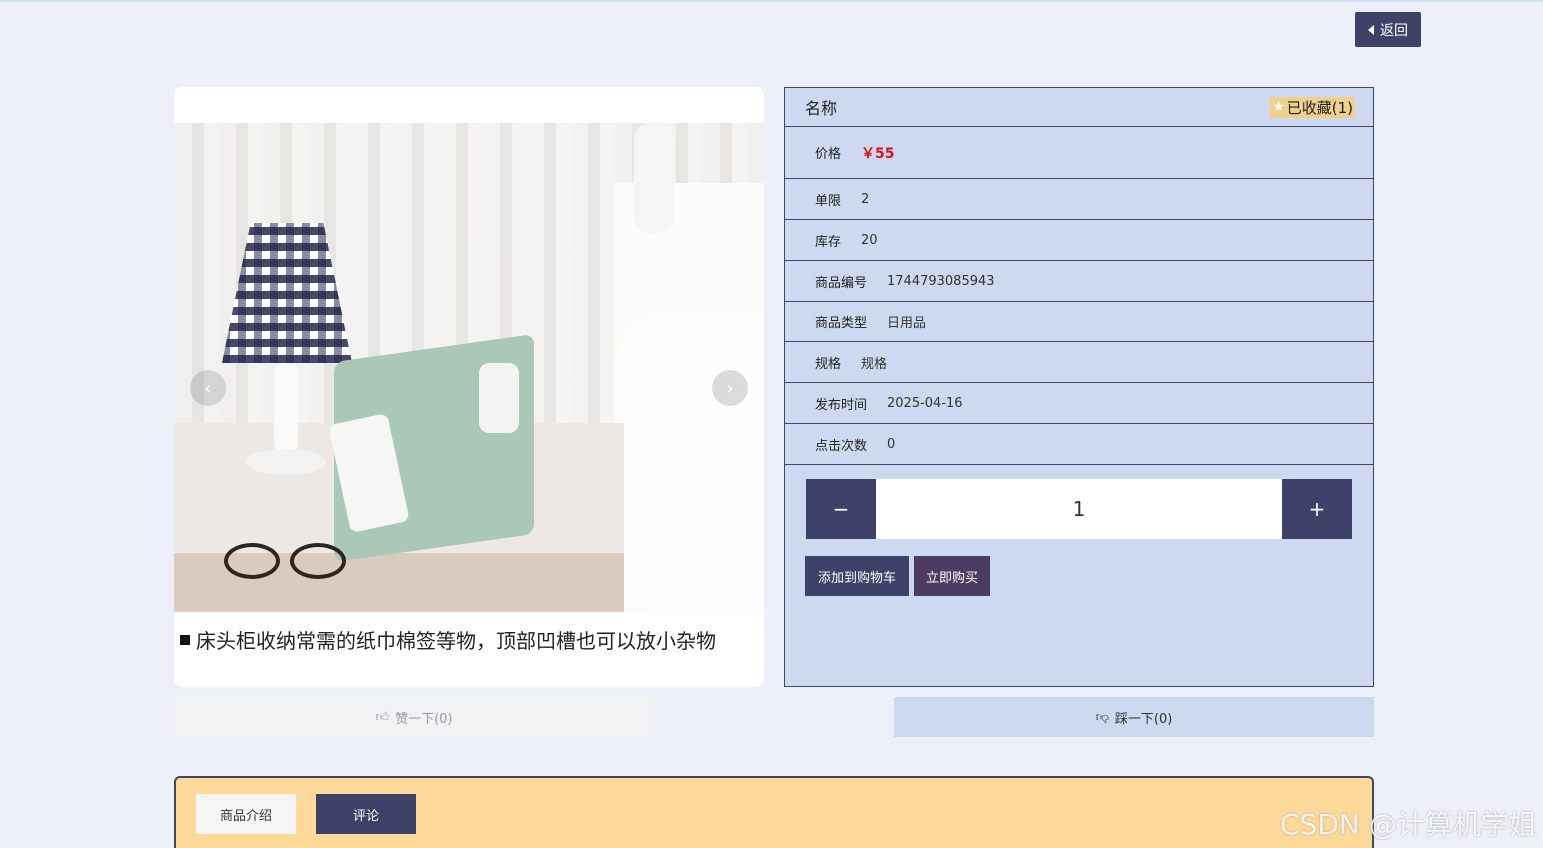  Describe the element at coordinates (1079, 107) in the screenshot. I see `product-name-header: 名称 ★ 已收藏(1)` at that location.